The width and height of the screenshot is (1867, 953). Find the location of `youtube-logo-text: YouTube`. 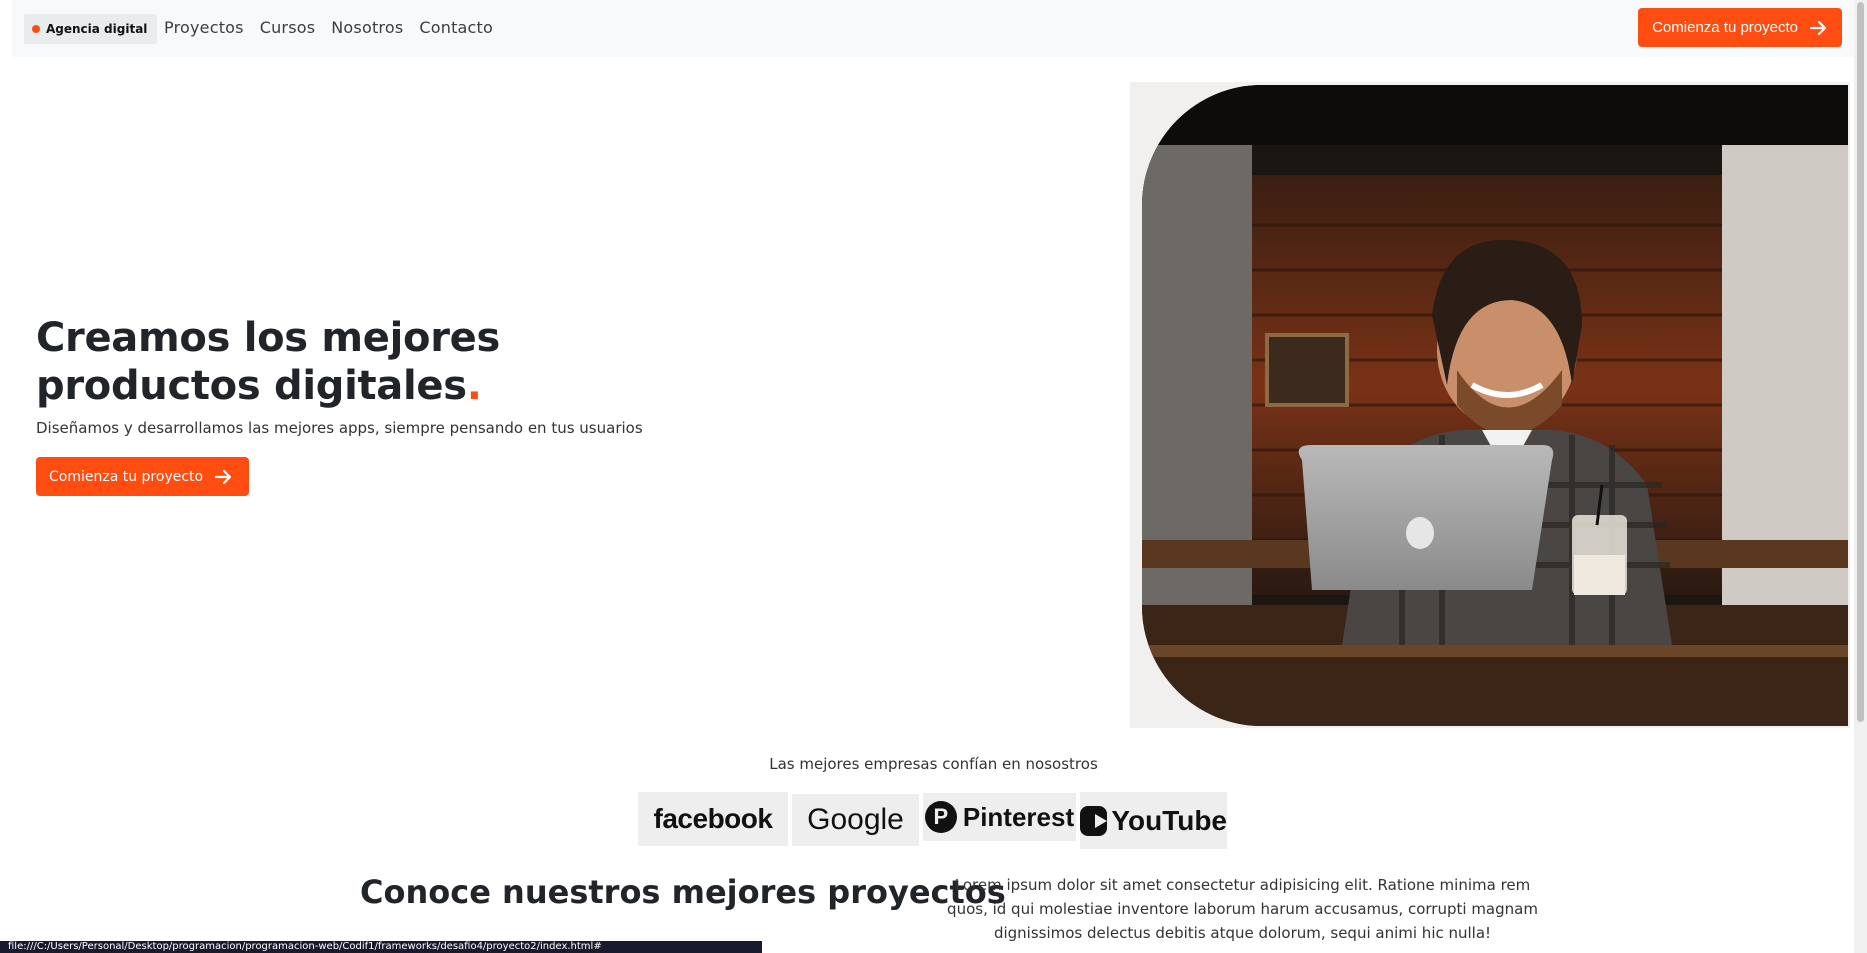

youtube-logo-text: YouTube is located at coordinates (1169, 820).